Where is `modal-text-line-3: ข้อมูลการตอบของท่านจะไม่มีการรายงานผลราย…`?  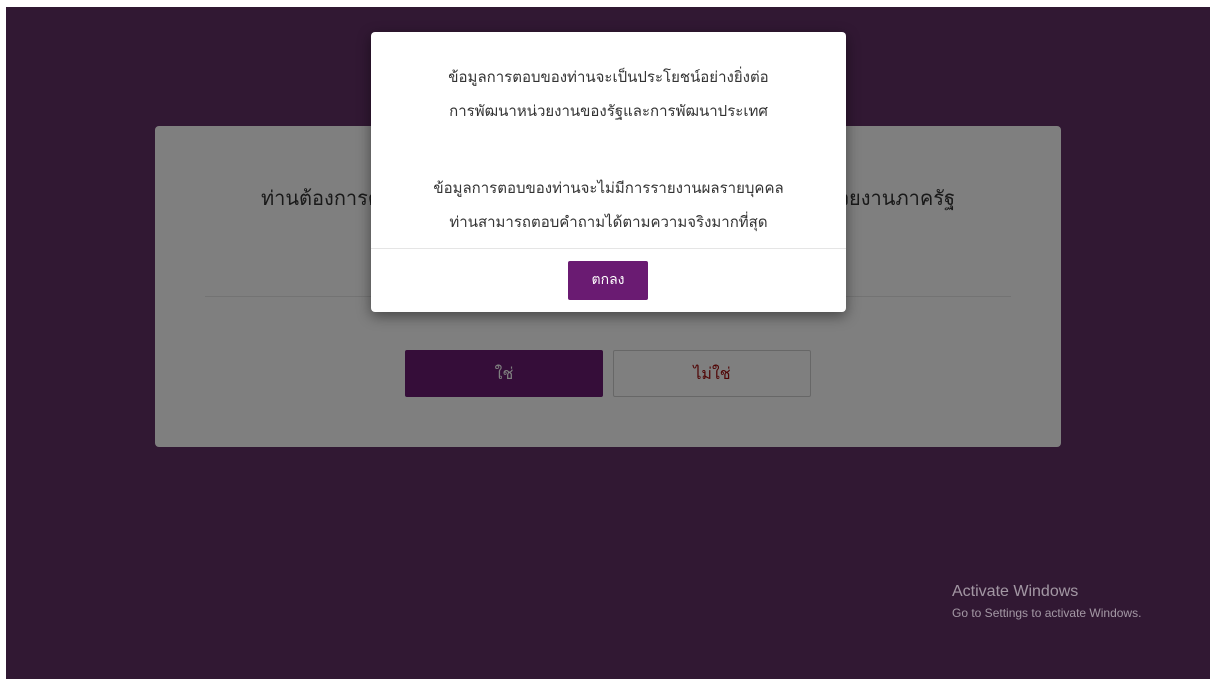
modal-text-line-3: ข้อมูลการตอบของท่านจะไม่มีการรายงานผลราย… is located at coordinates (608, 188).